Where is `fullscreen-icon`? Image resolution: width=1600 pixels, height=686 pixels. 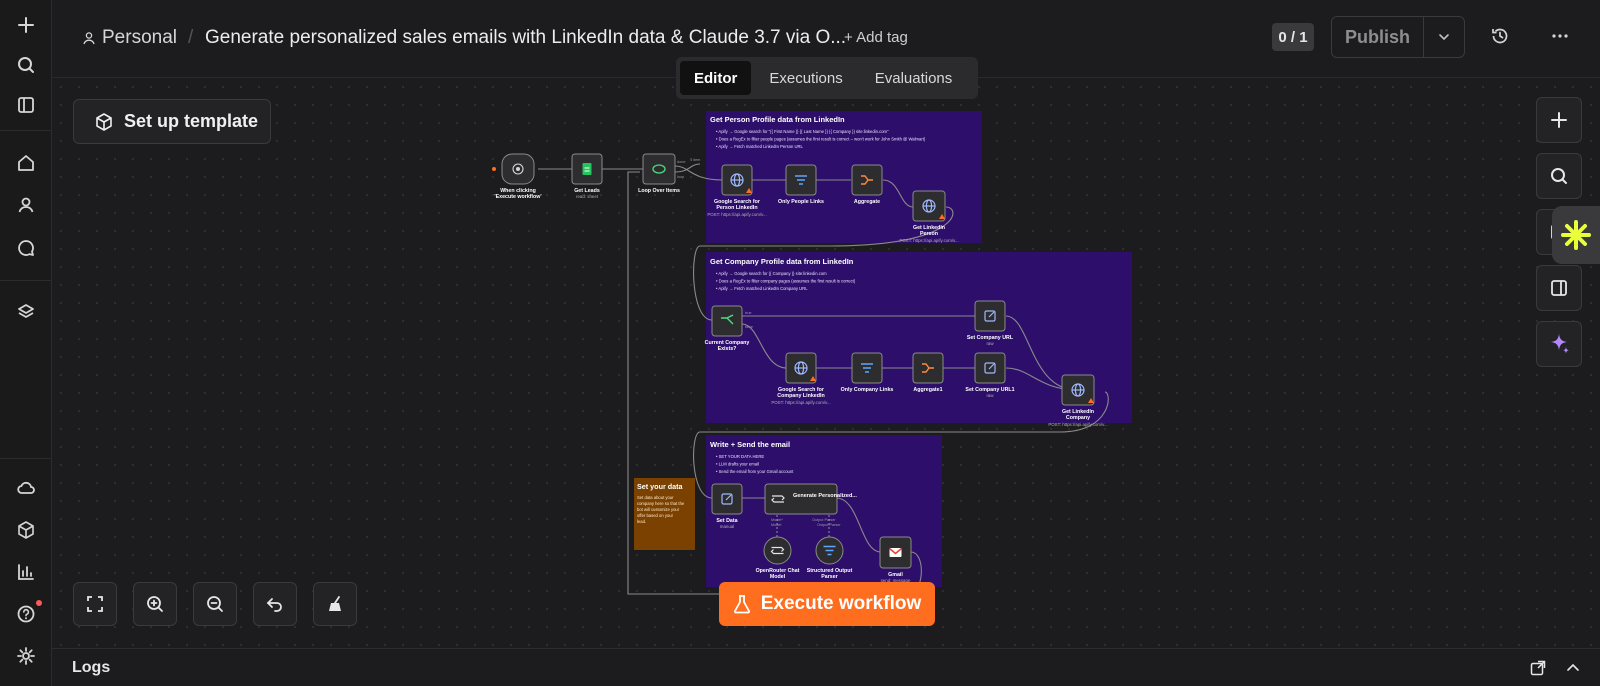 fullscreen-icon is located at coordinates (95, 604).